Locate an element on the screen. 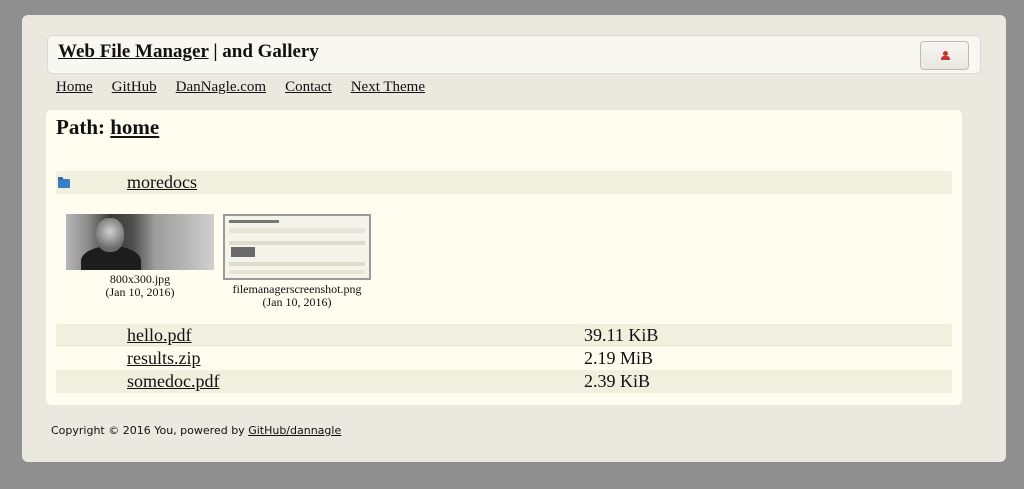  file-link: results.zip is located at coordinates (164, 358).